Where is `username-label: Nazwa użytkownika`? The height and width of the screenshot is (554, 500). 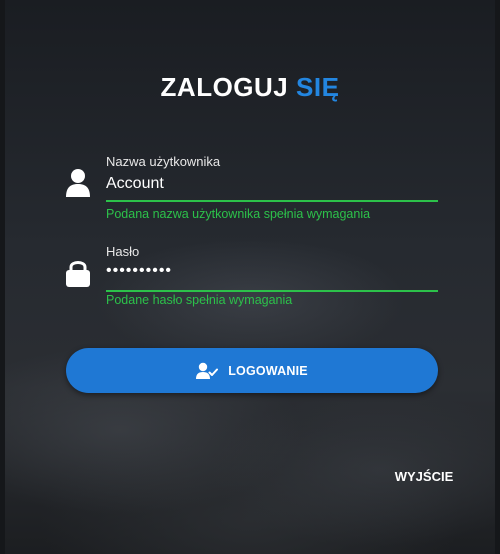
username-label: Nazwa użytkownika is located at coordinates (163, 161).